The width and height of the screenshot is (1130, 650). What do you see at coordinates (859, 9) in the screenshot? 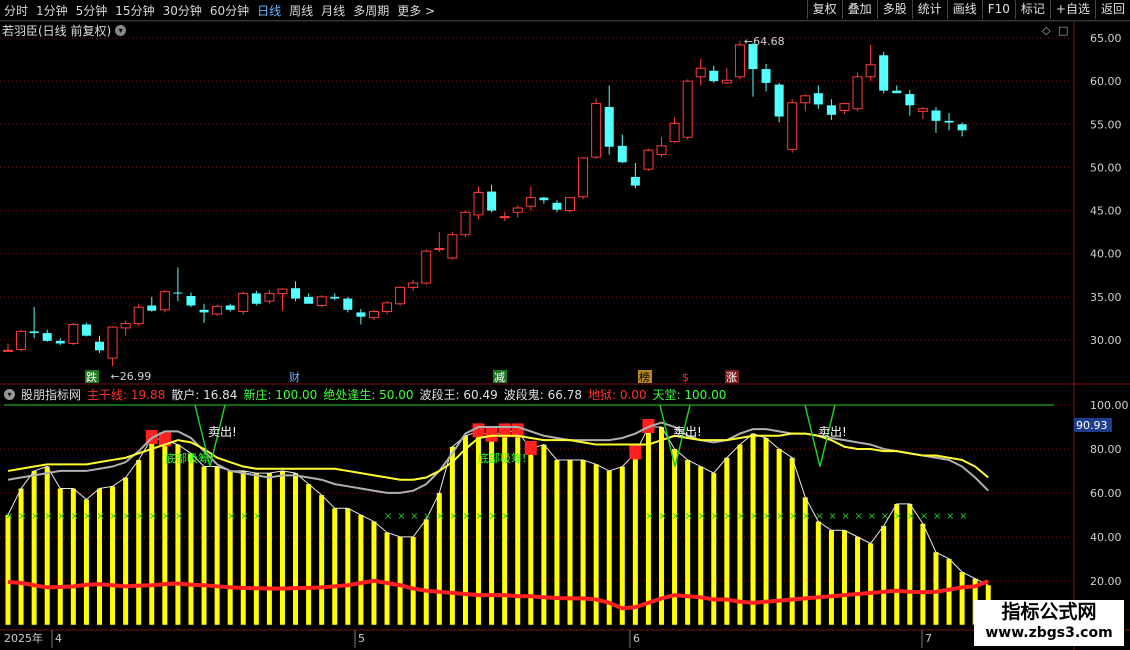
I see `toolbar-button-1: 叠加` at bounding box center [859, 9].